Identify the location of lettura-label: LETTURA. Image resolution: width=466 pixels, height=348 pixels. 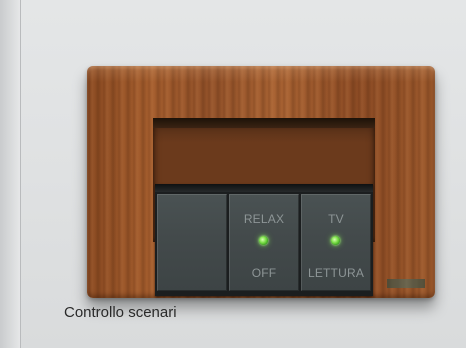
(336, 273).